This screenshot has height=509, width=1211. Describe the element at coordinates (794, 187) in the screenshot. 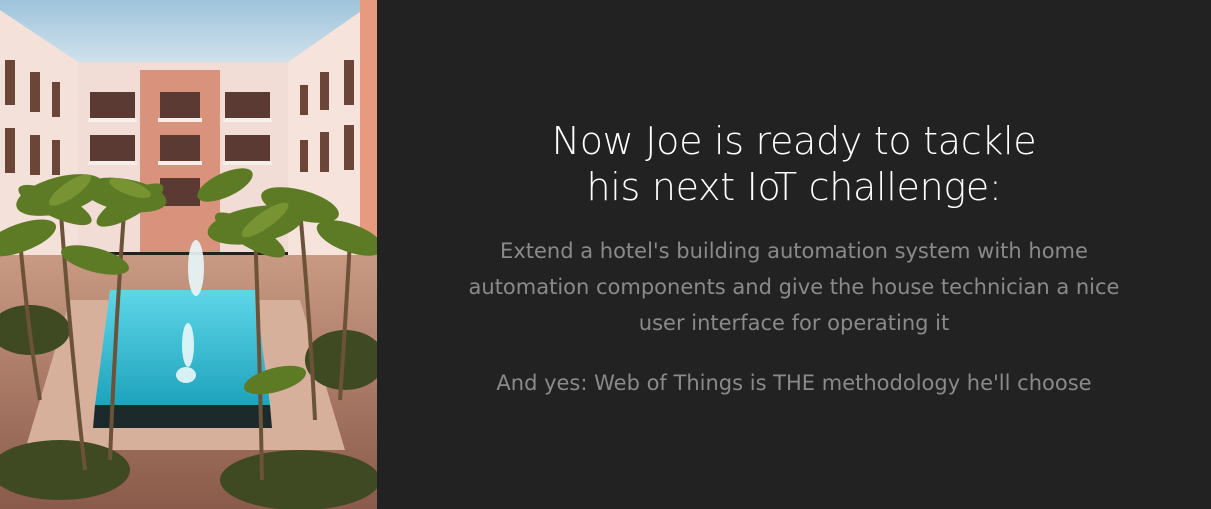

I see `slide-title-line: his next IoT challenge:` at that location.